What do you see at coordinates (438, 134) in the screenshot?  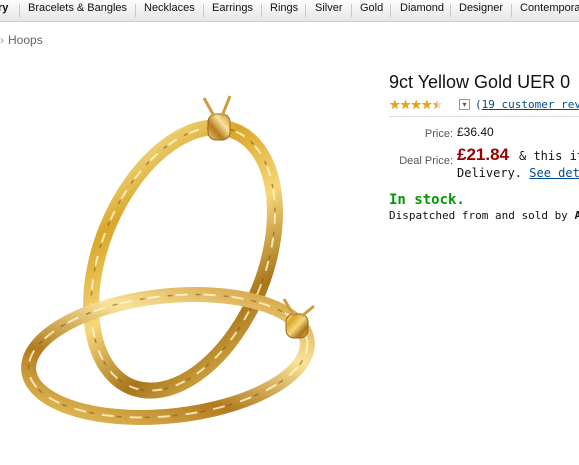 I see `price-label: Price:` at bounding box center [438, 134].